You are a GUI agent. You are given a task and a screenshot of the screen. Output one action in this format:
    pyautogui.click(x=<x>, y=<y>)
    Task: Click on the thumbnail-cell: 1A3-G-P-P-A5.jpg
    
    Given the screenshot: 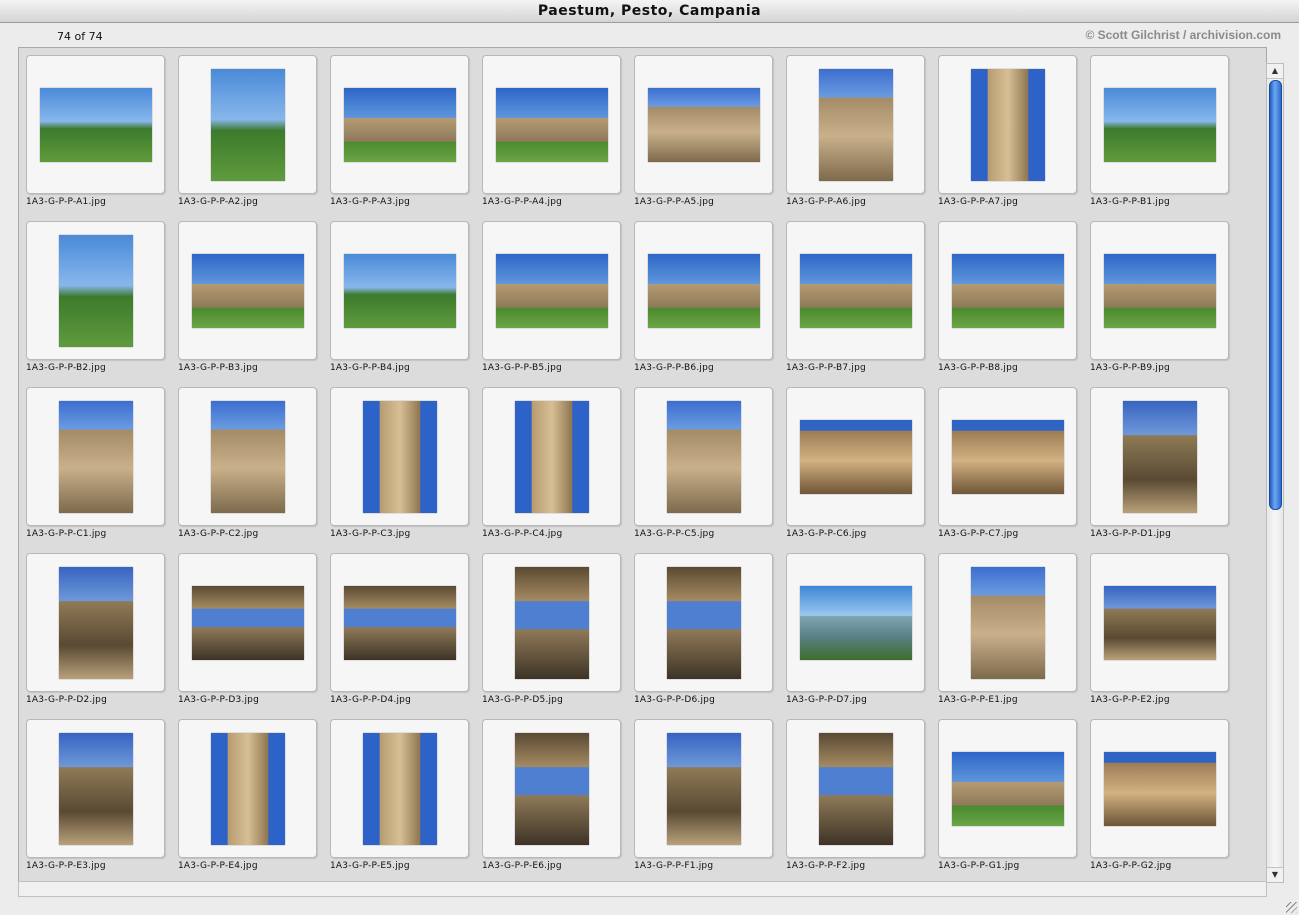 What is the action you would take?
    pyautogui.click(x=709, y=137)
    